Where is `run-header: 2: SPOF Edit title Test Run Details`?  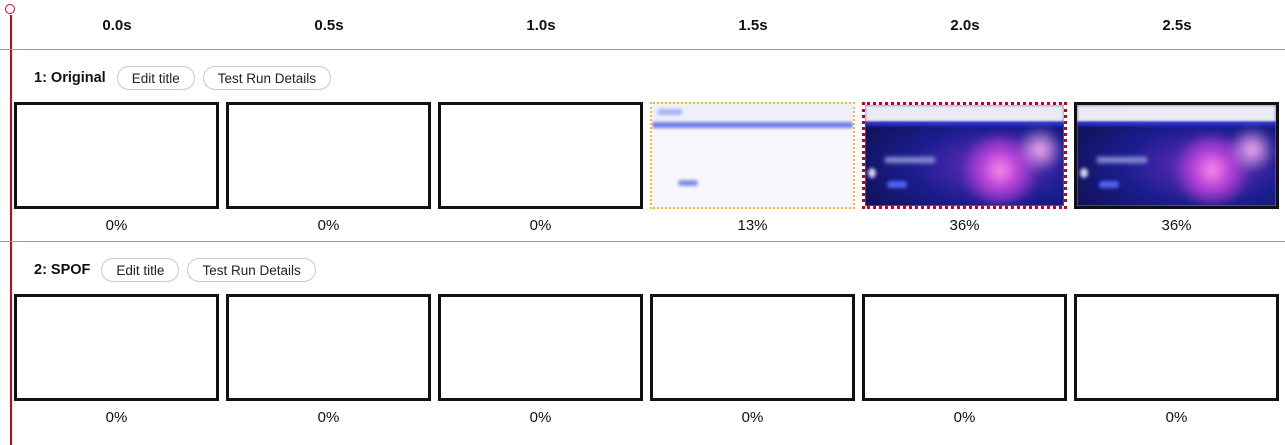
run-header: 2: SPOF Edit title Test Run Details is located at coordinates (179, 270).